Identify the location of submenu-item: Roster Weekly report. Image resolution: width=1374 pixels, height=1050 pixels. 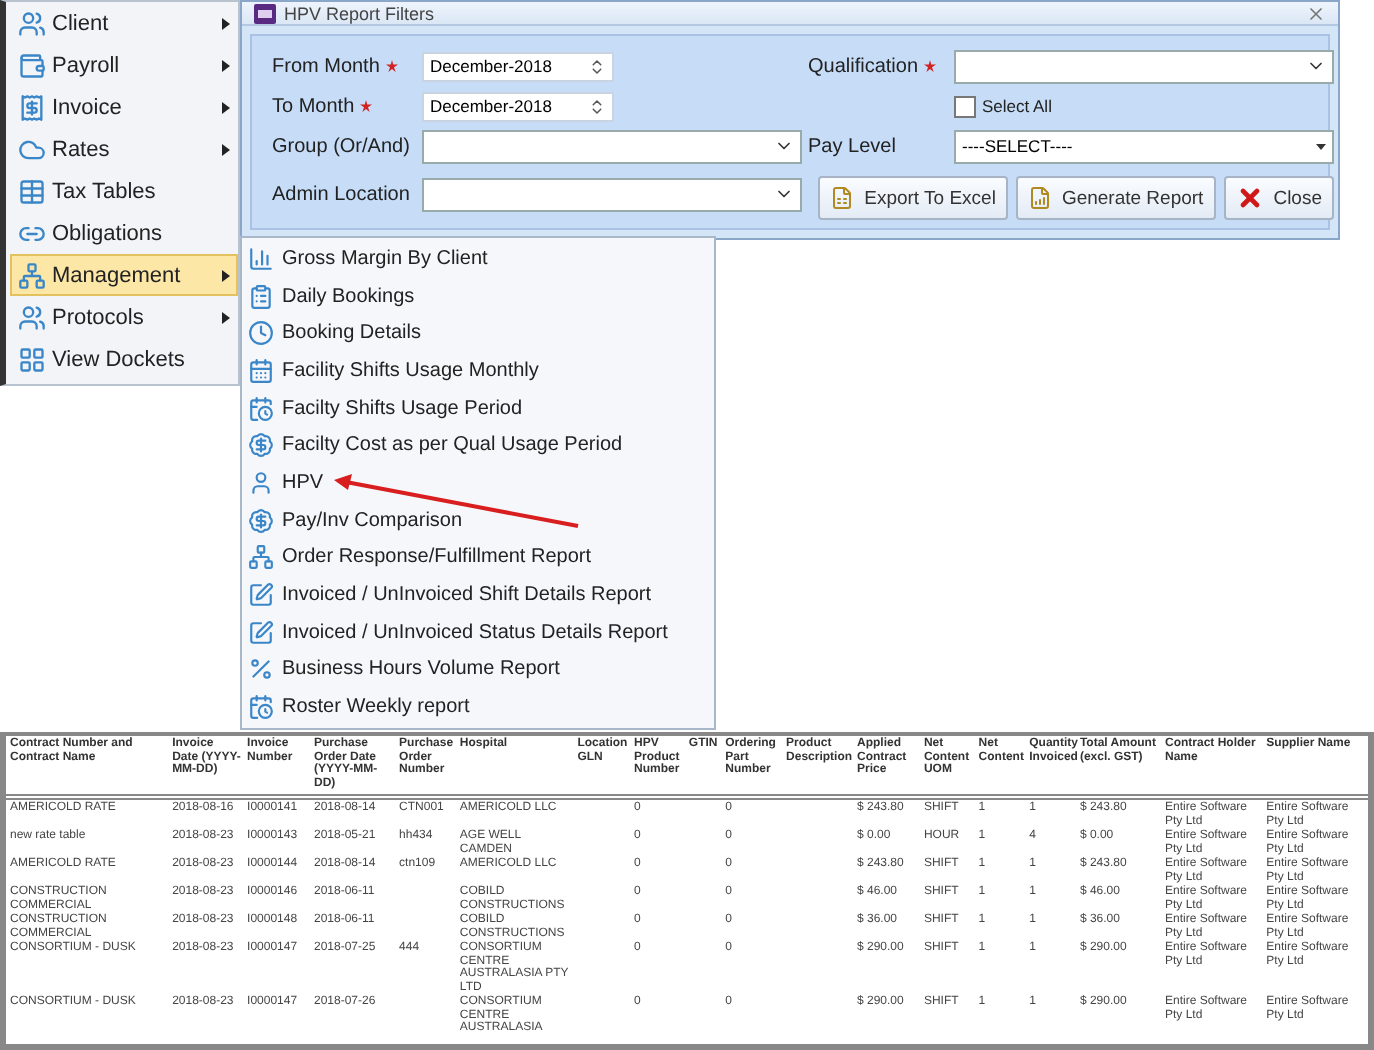
(478, 707).